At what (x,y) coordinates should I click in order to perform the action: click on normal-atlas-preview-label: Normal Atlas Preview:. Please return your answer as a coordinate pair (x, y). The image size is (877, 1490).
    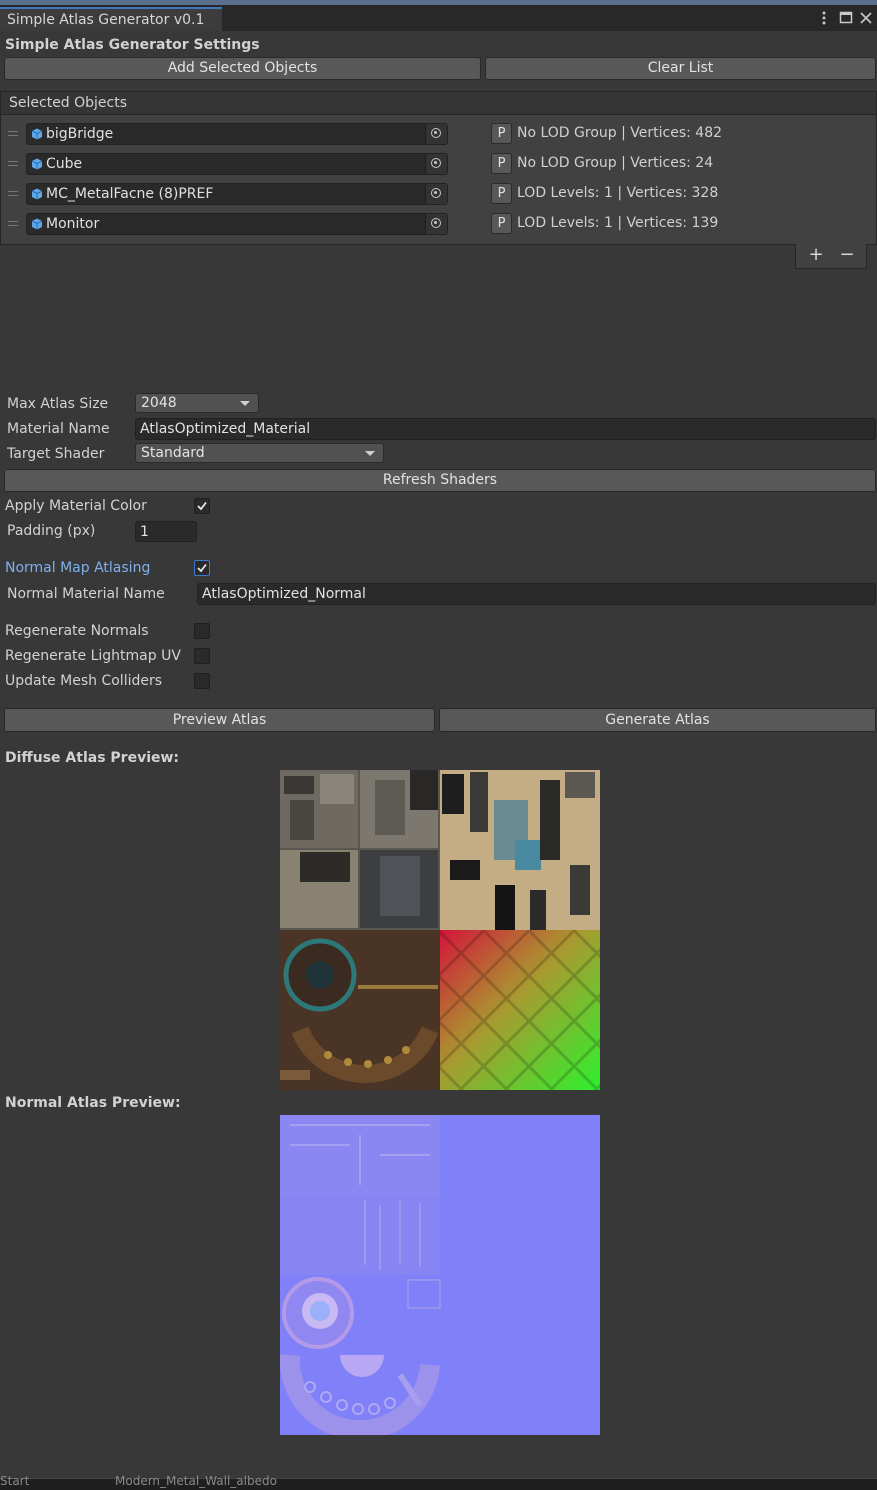
    Looking at the image, I should click on (93, 1103).